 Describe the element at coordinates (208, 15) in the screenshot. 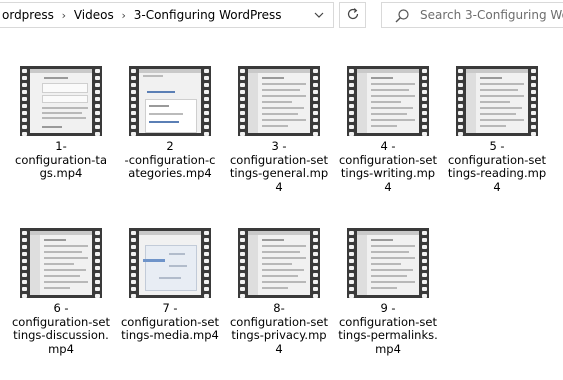

I see `breadcrumb-item-current-folder: 3-Configuring WordPress` at that location.